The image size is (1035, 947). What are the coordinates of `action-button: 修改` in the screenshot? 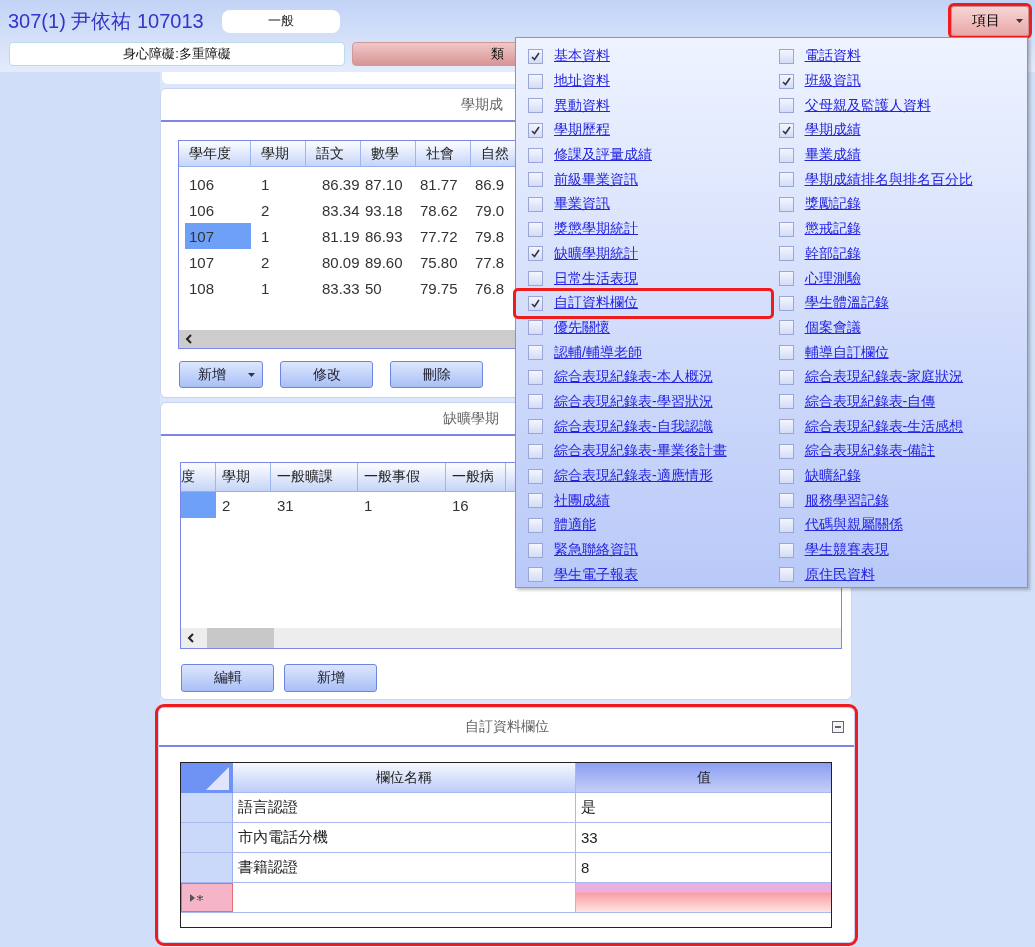 It's located at (326, 374).